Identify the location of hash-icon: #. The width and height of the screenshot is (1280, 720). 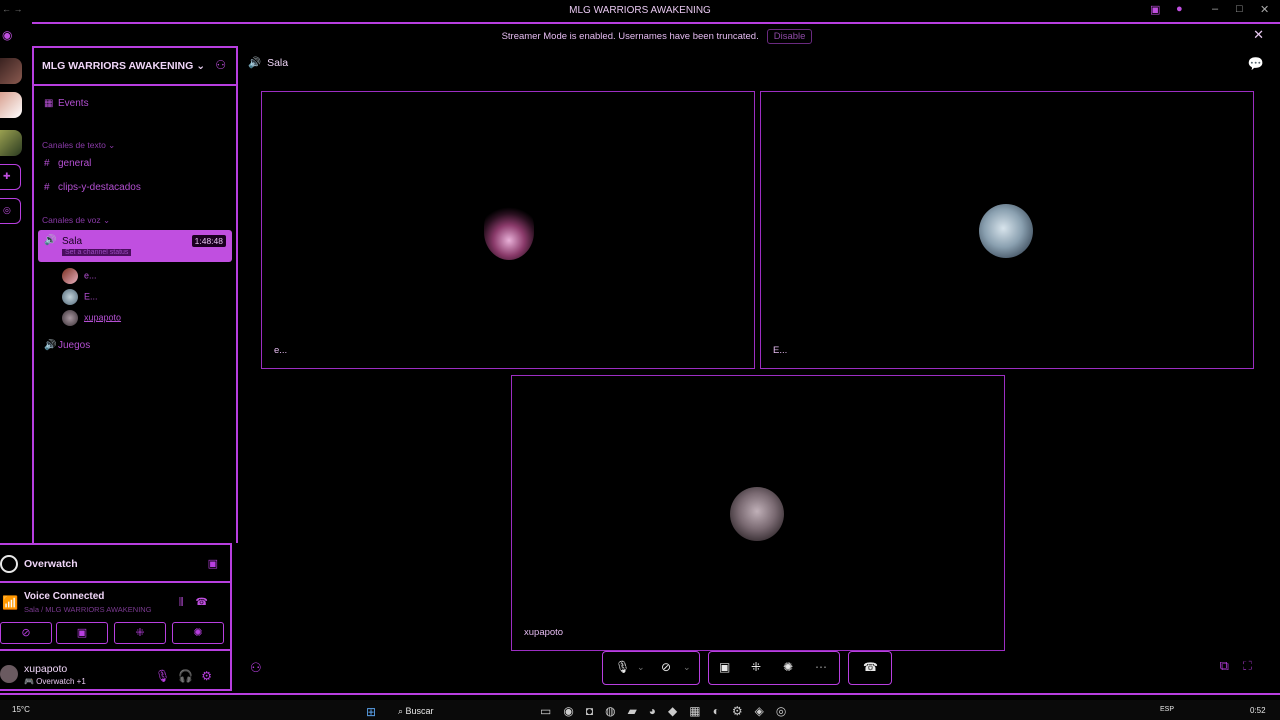
(47, 163).